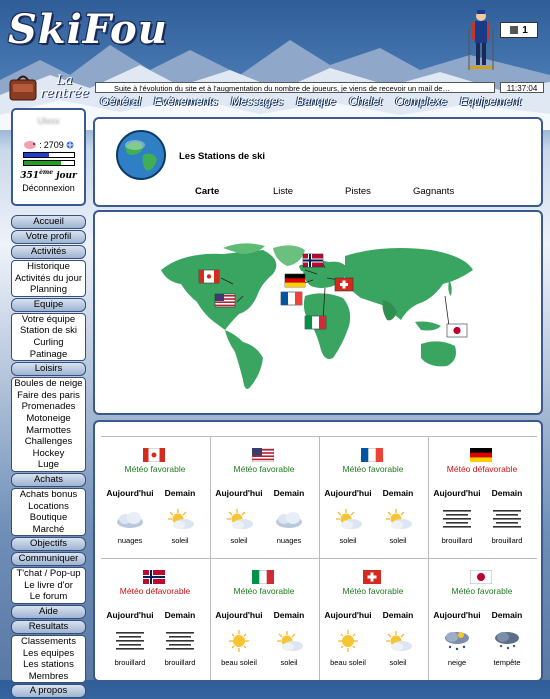  I want to click on sidebar-item: Station de ski, so click(48, 331).